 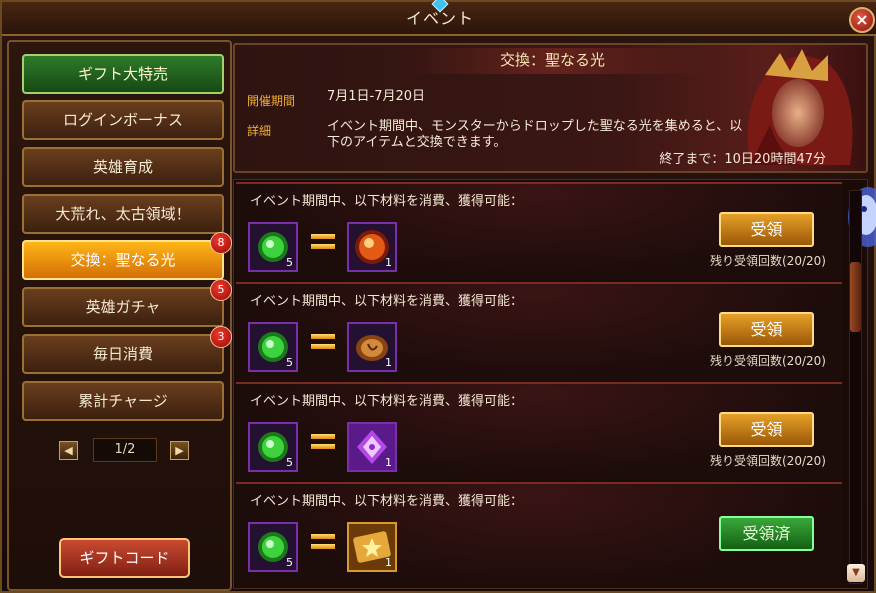 I want to click on gold-star-scroll-icon: 1, so click(x=372, y=547).